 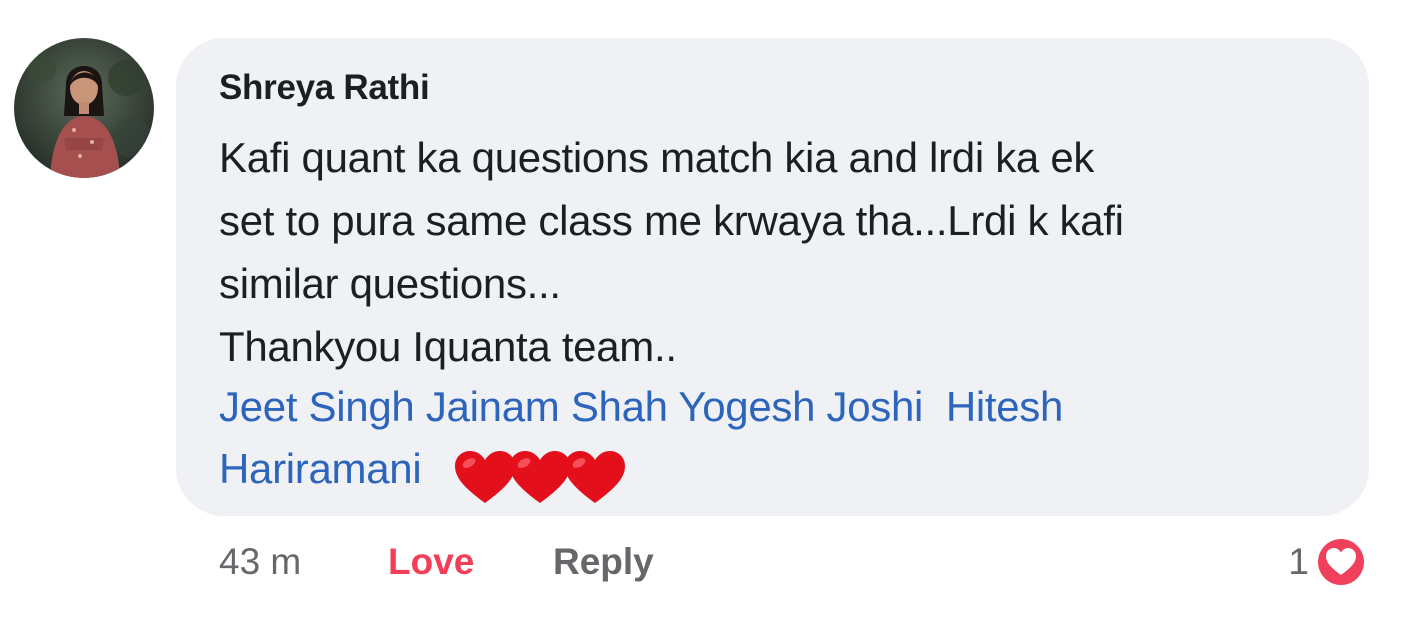 I want to click on reply-button: Reply, so click(x=603, y=562).